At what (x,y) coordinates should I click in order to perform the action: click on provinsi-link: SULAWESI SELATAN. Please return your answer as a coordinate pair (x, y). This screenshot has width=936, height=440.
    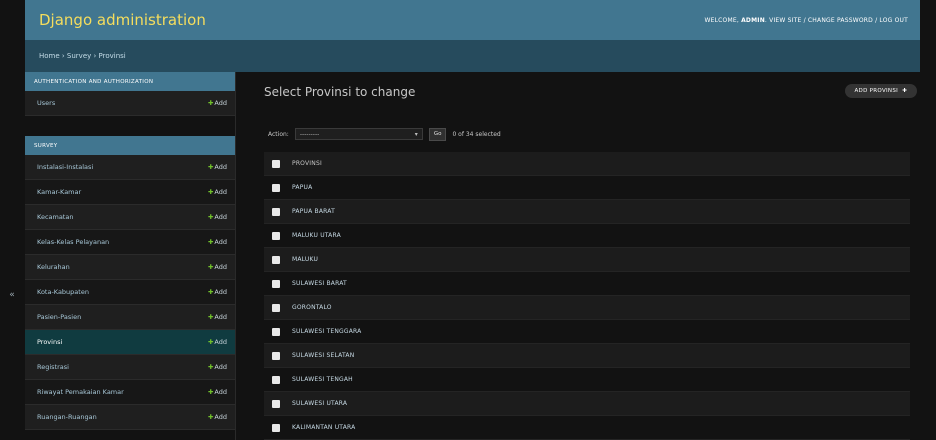
    Looking at the image, I should click on (323, 355).